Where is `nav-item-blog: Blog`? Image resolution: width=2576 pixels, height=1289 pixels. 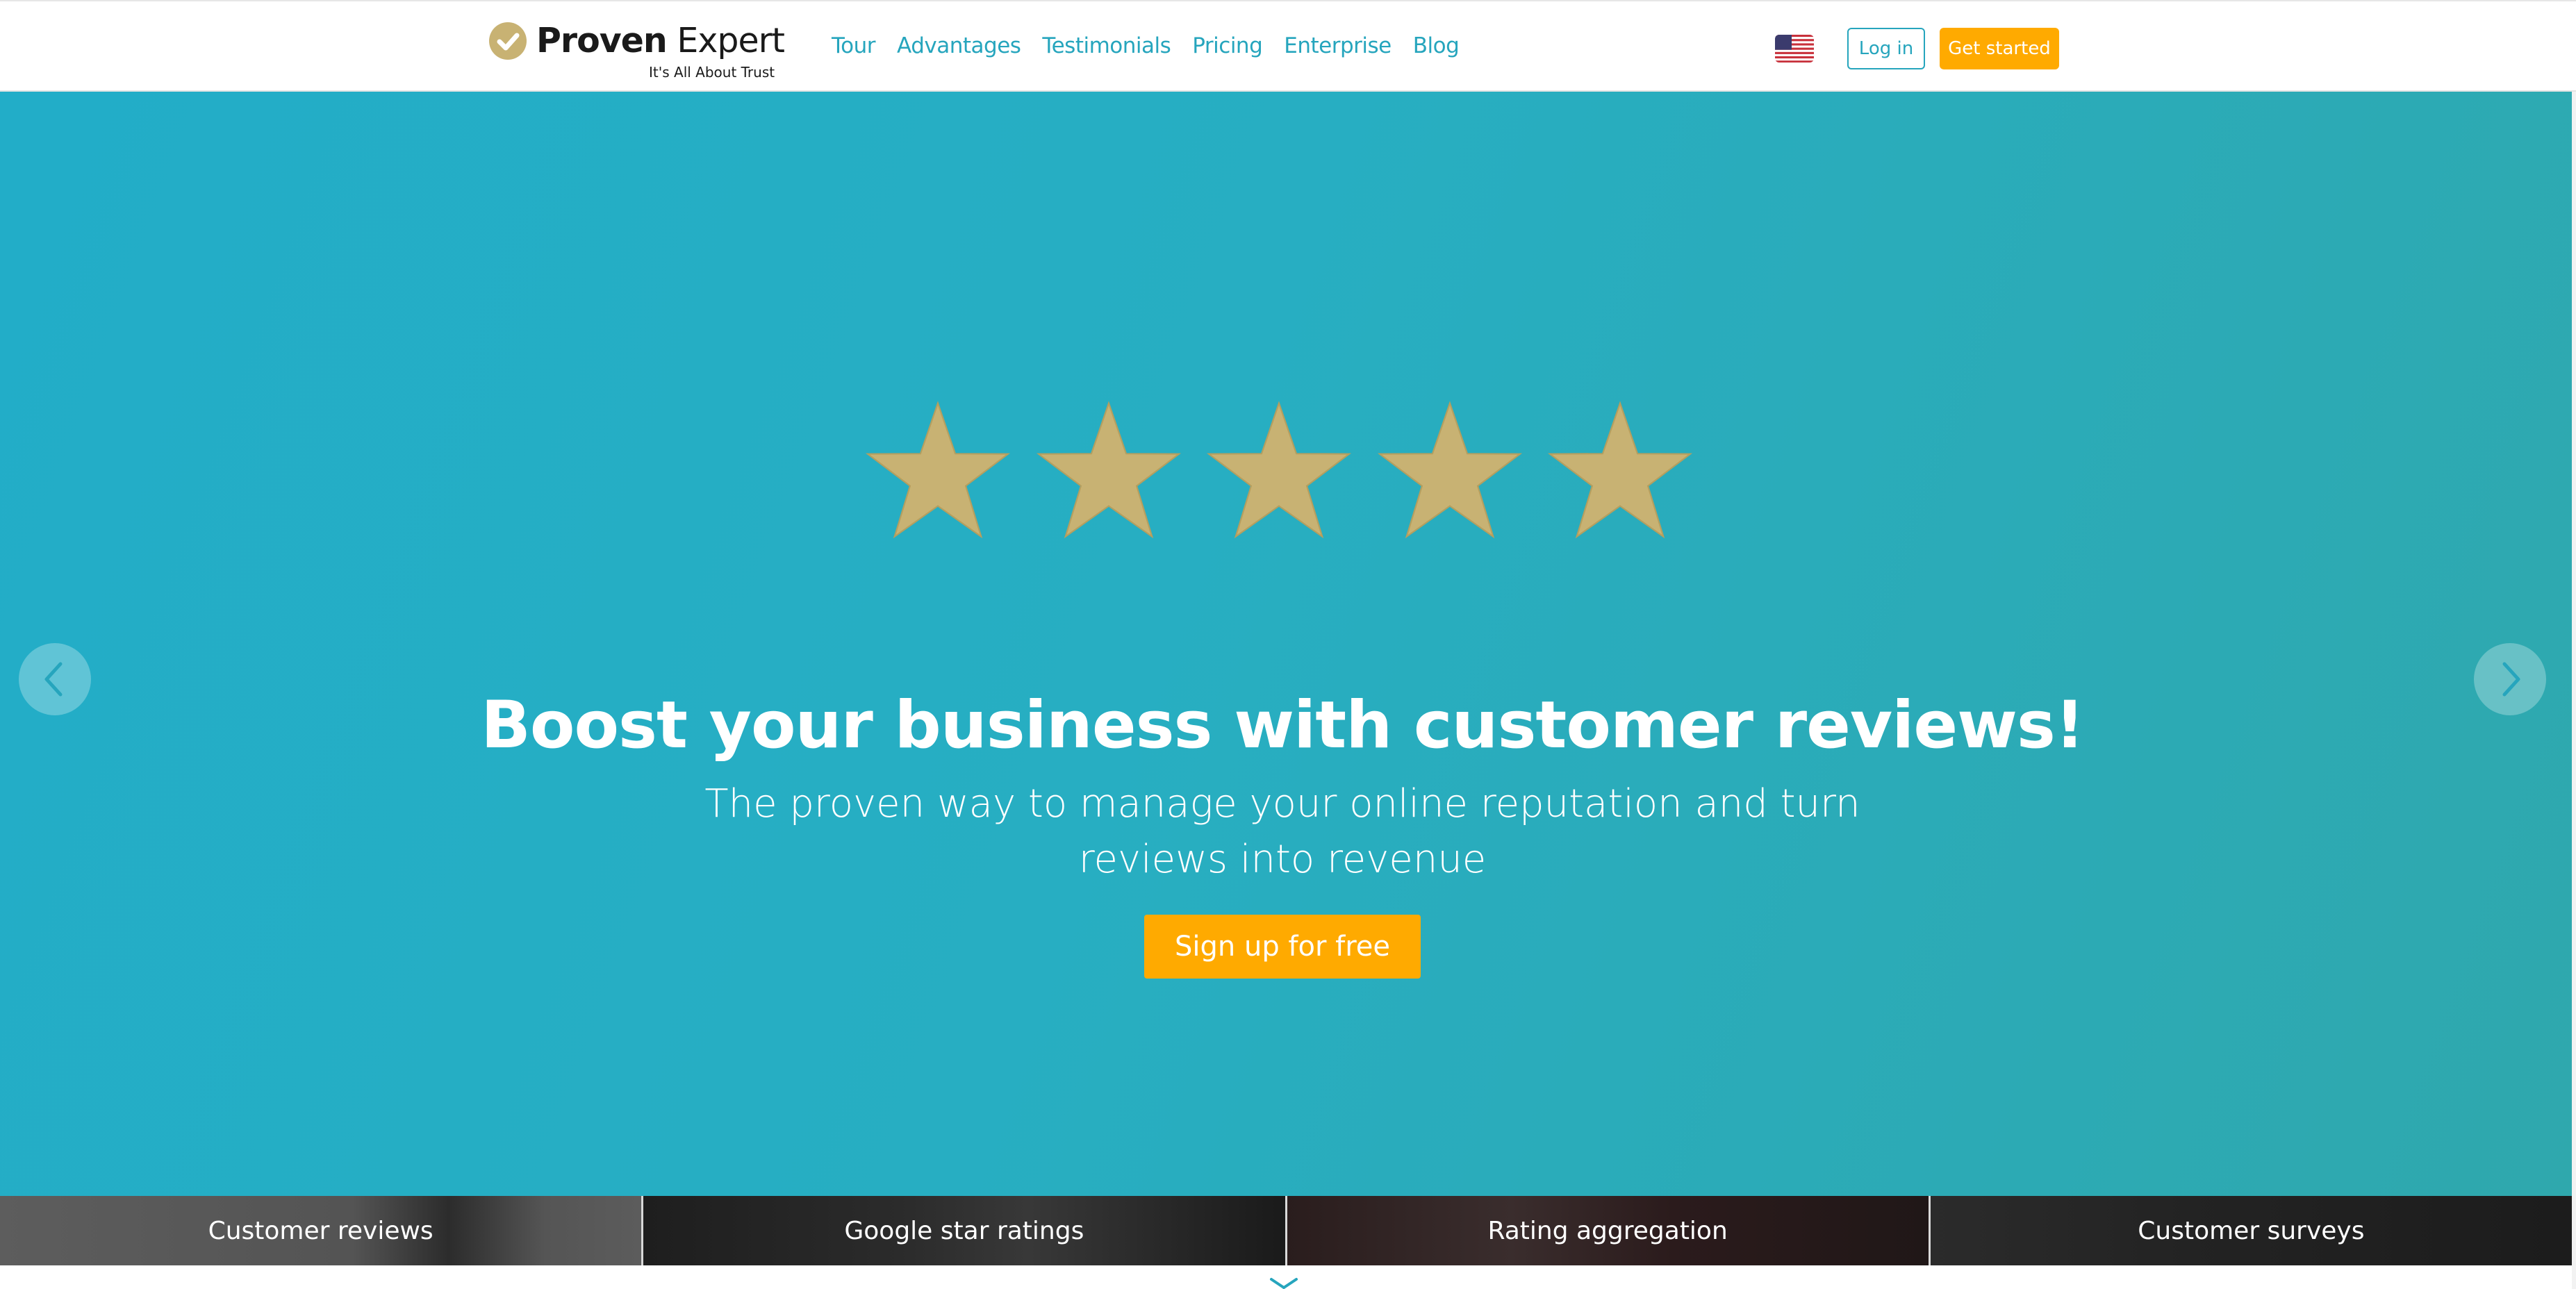 nav-item-blog: Blog is located at coordinates (1437, 45).